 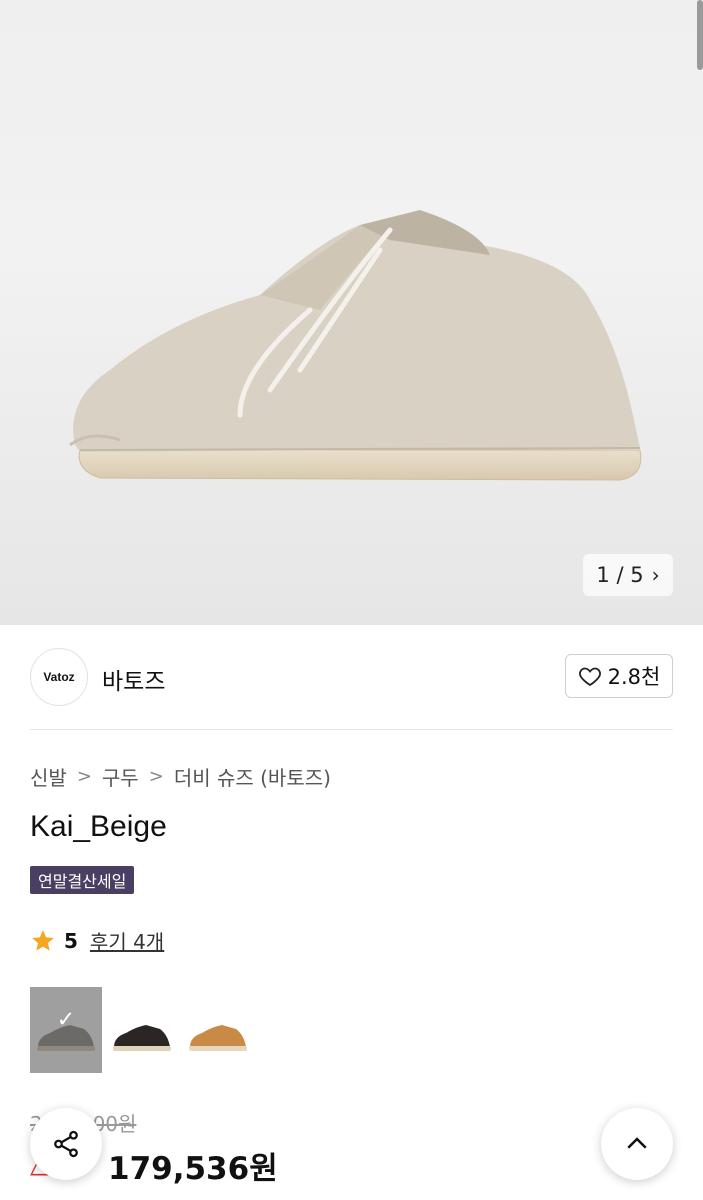 I want to click on counter-current: 1, so click(x=603, y=575).